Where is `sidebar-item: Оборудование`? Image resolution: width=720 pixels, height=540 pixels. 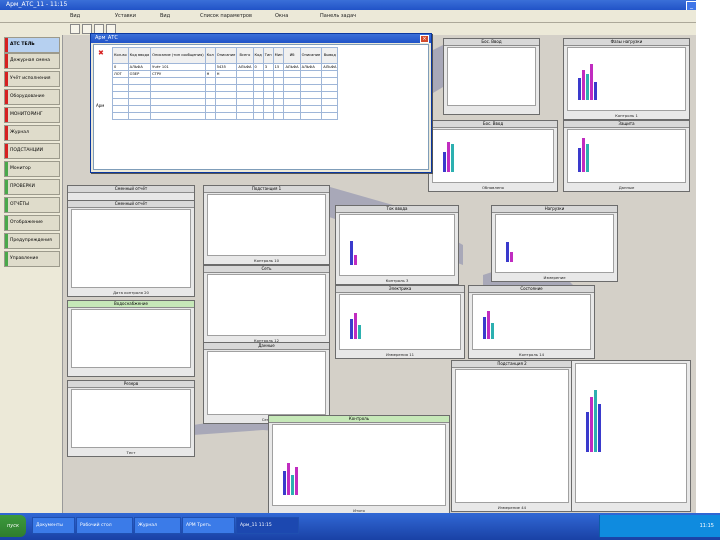
sidebar-item: Оборудование is located at coordinates (32, 97).